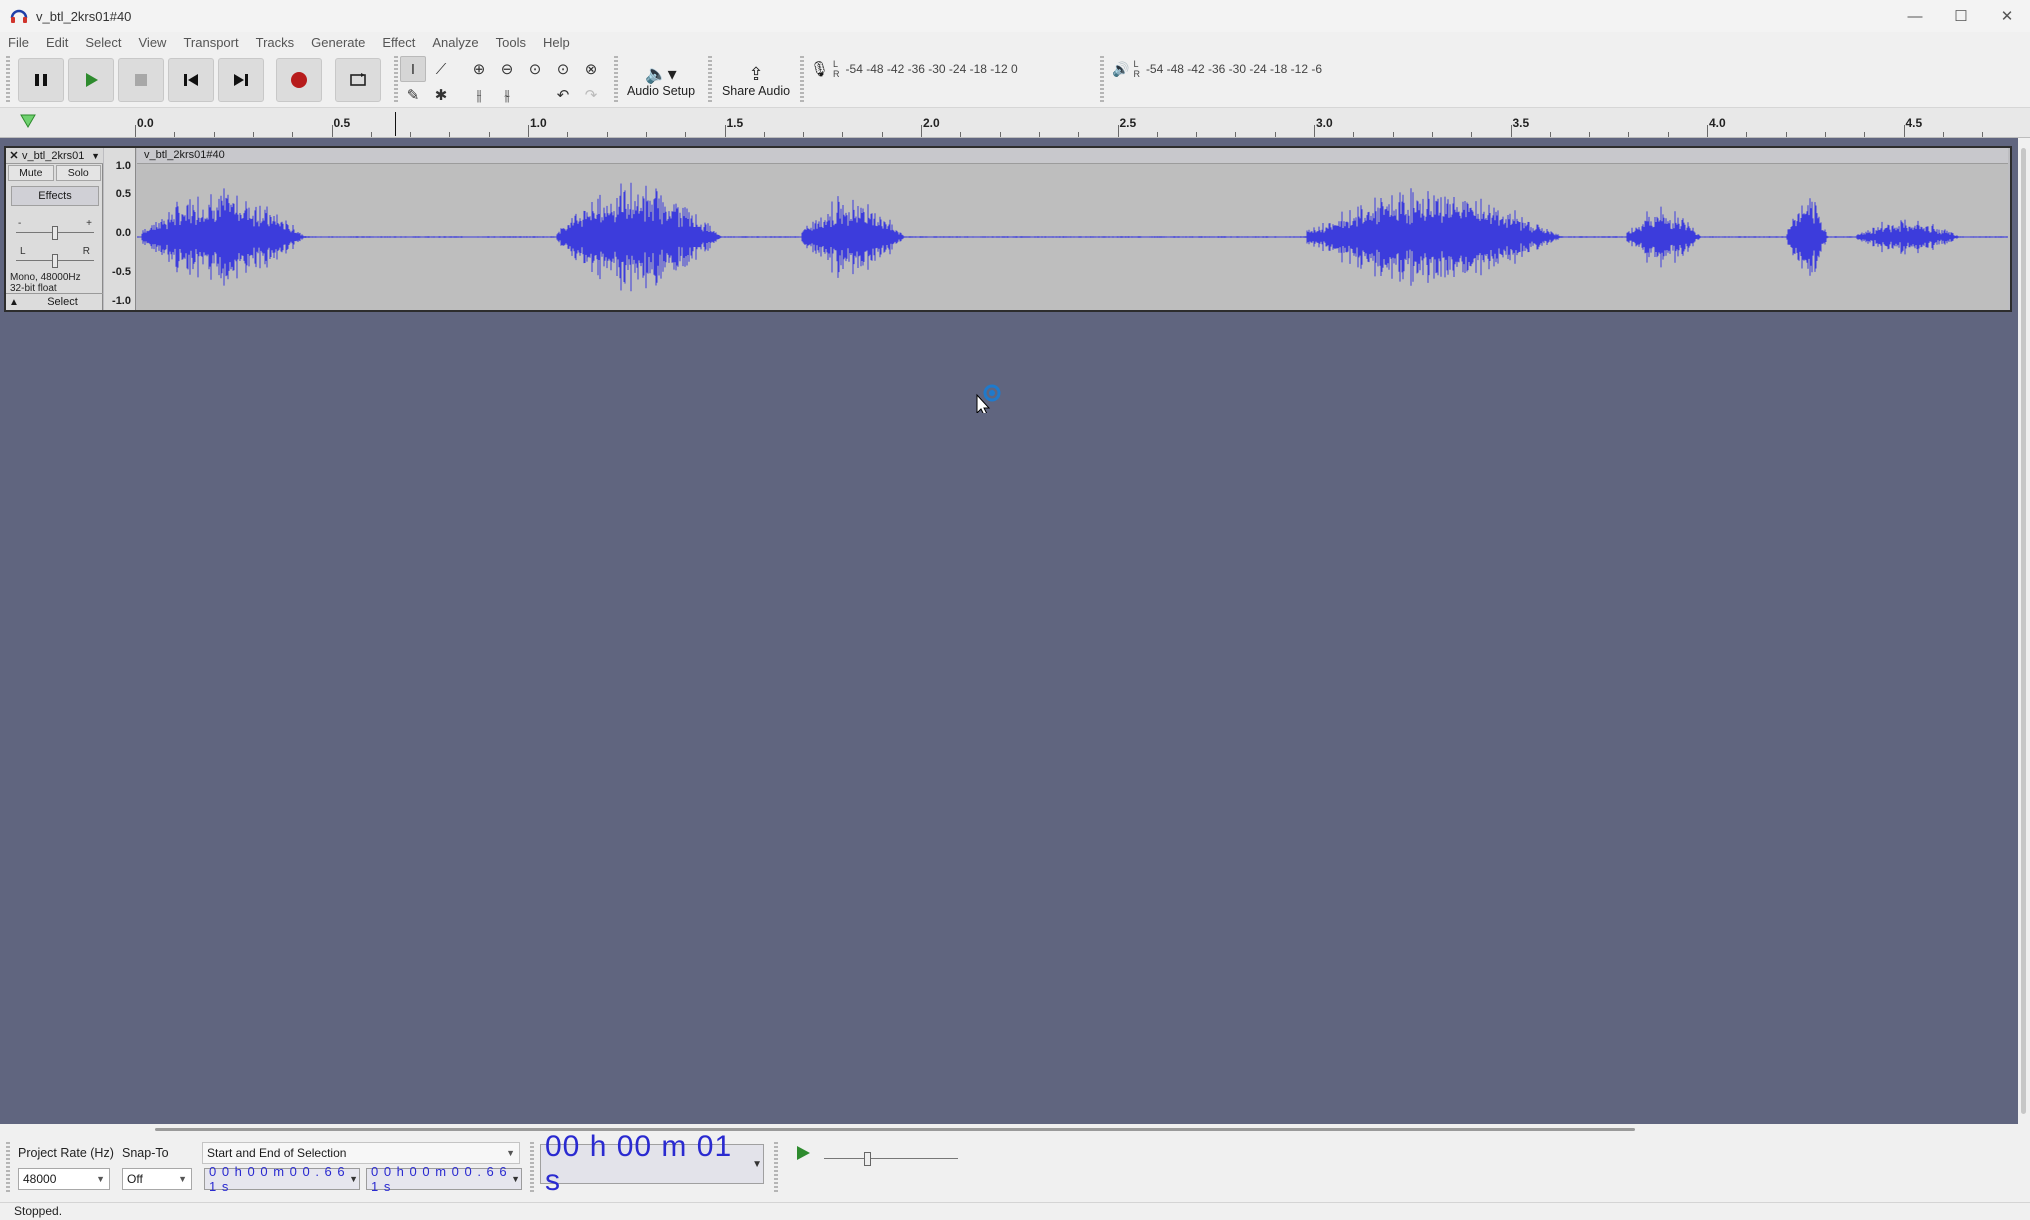 The height and width of the screenshot is (1220, 2030). I want to click on gain-slider: - +, so click(55, 229).